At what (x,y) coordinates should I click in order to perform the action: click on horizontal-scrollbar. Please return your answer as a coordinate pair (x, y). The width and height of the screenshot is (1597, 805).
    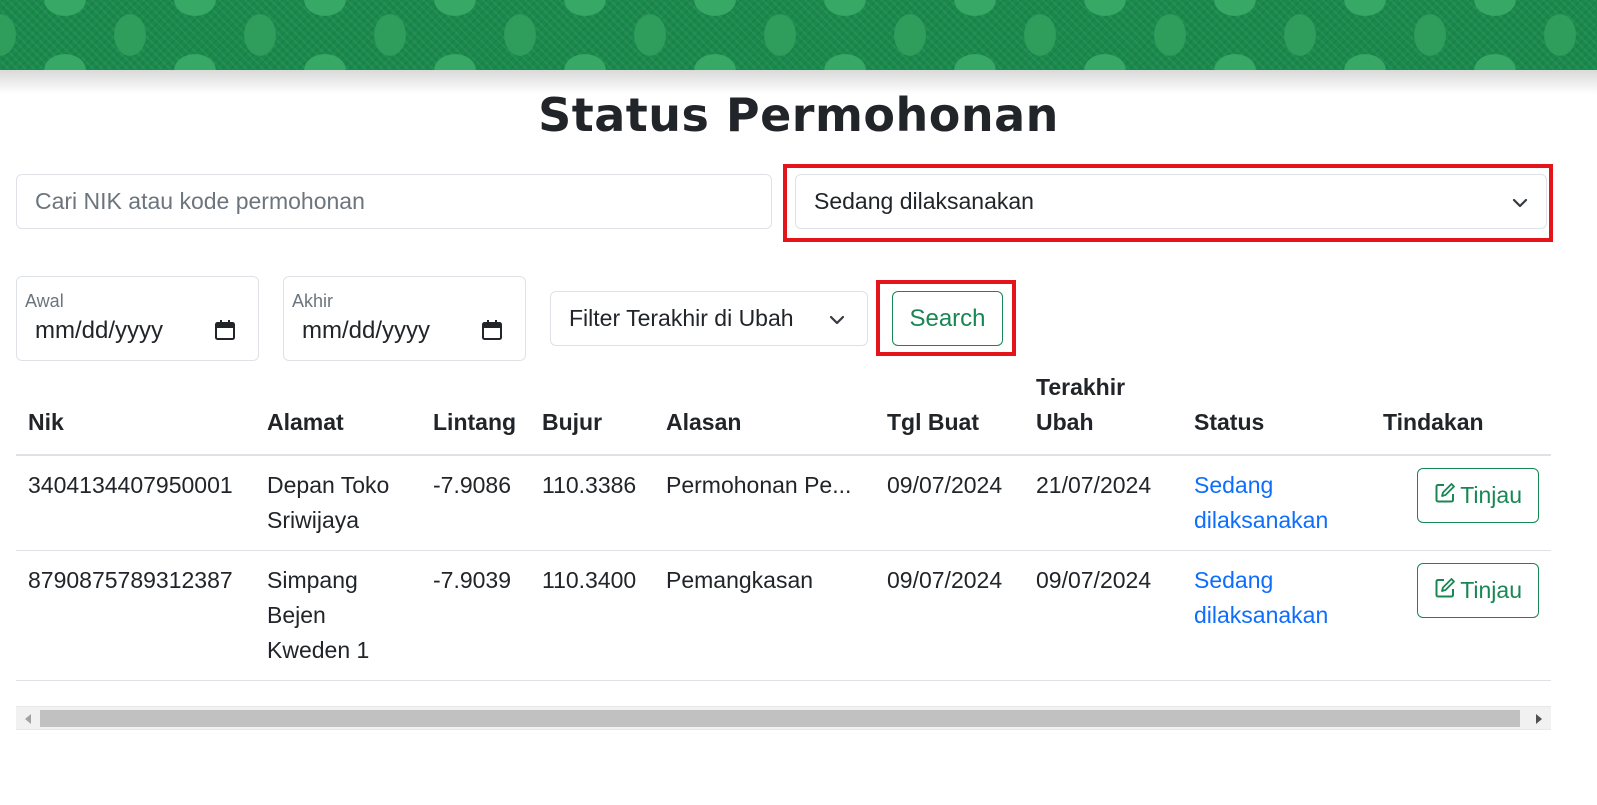
    Looking at the image, I should click on (783, 718).